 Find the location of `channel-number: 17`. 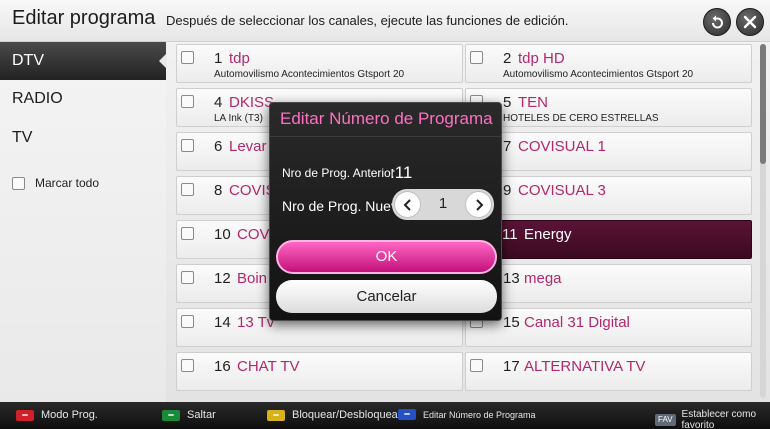

channel-number: 17 is located at coordinates (511, 366).